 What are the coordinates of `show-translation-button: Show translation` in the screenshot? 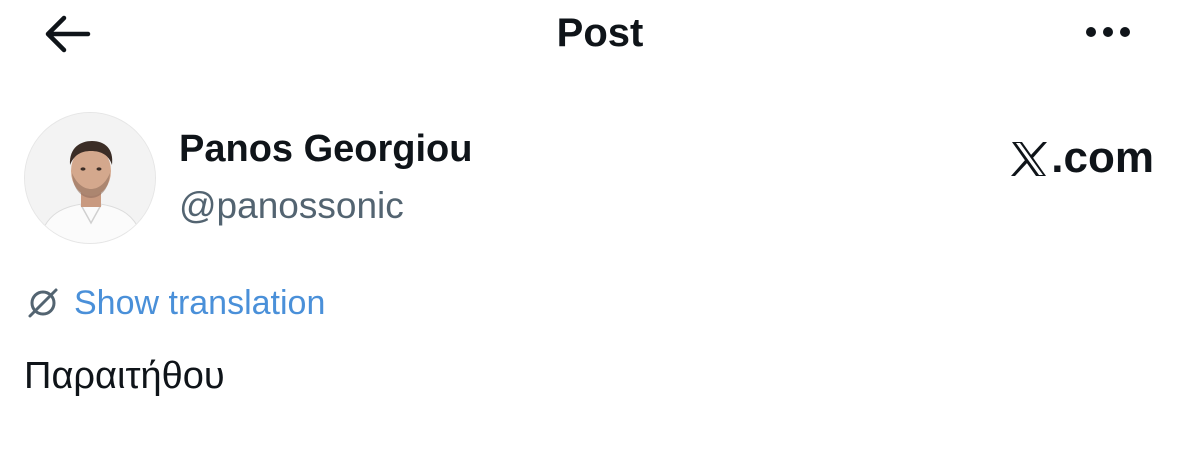 It's located at (174, 303).